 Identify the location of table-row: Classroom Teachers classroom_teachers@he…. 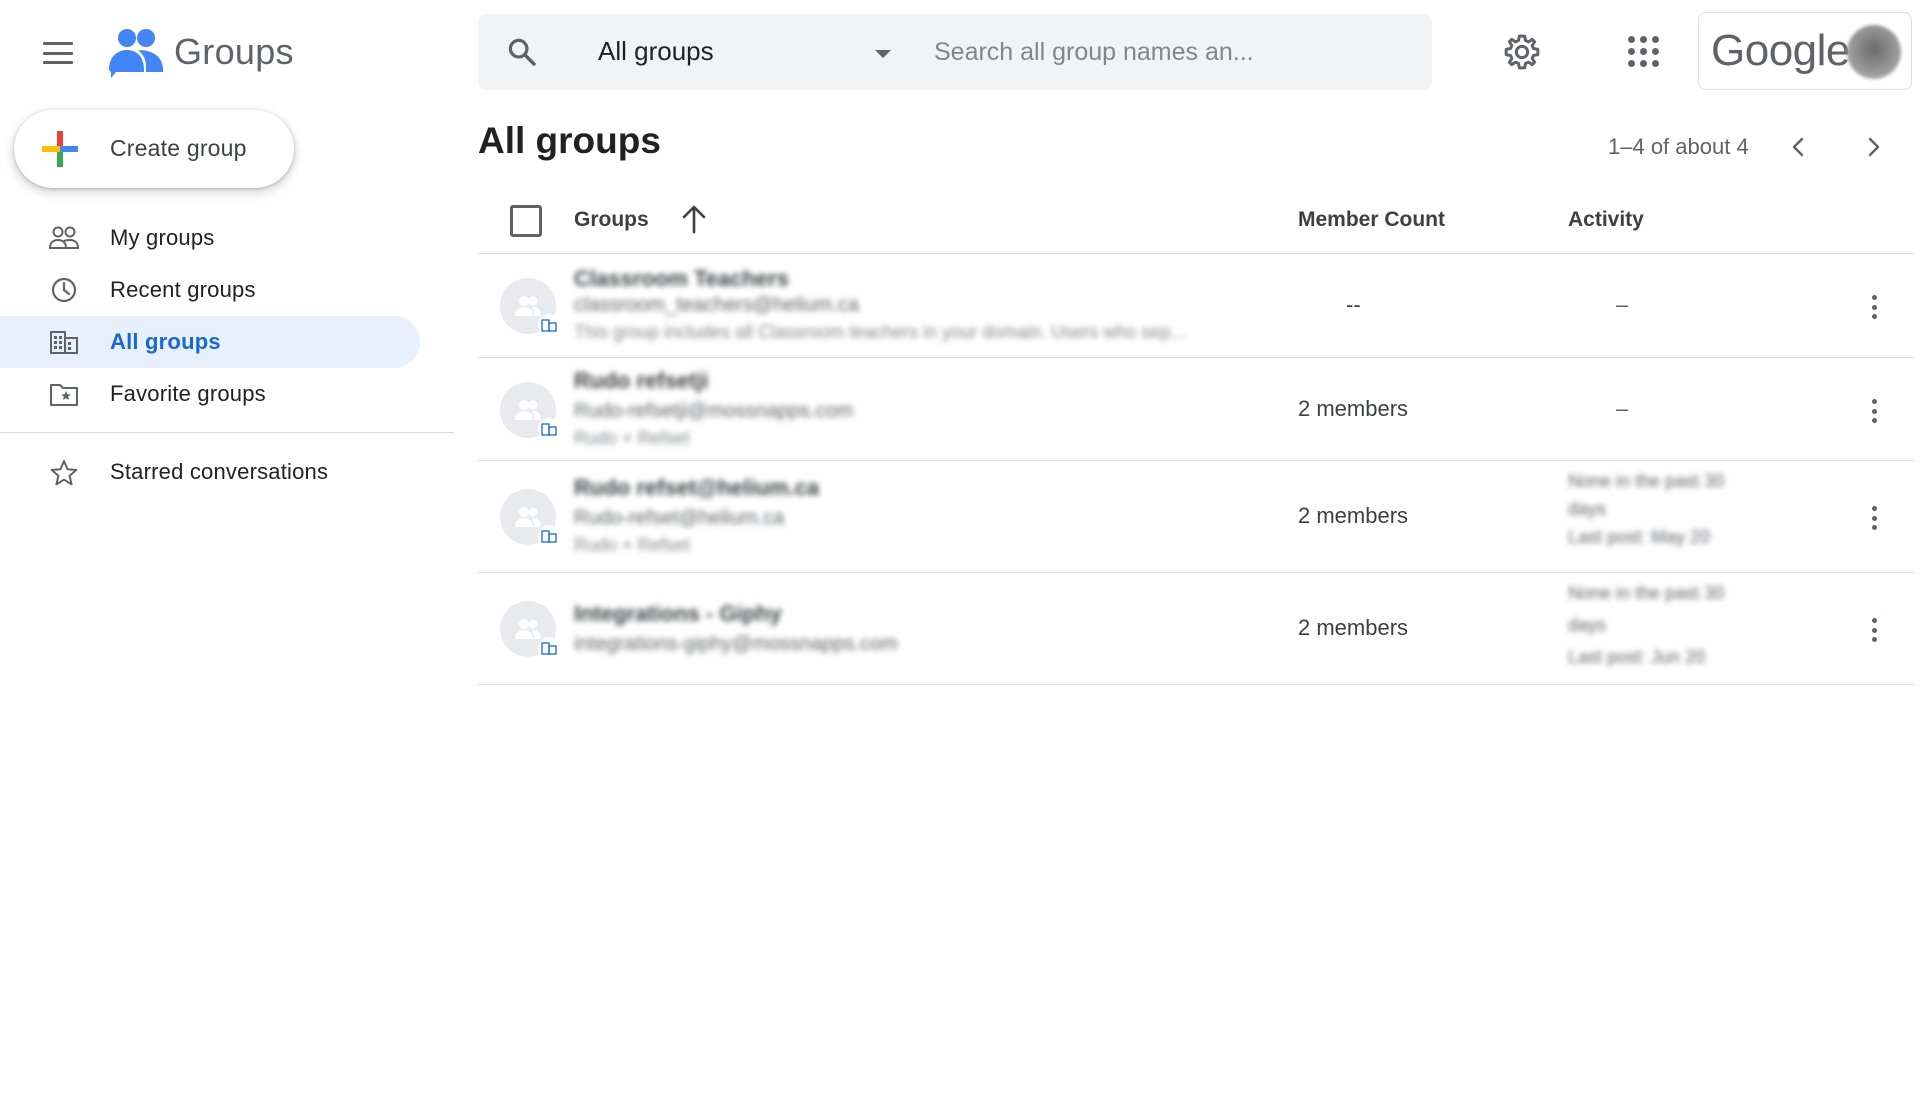
(1196, 306).